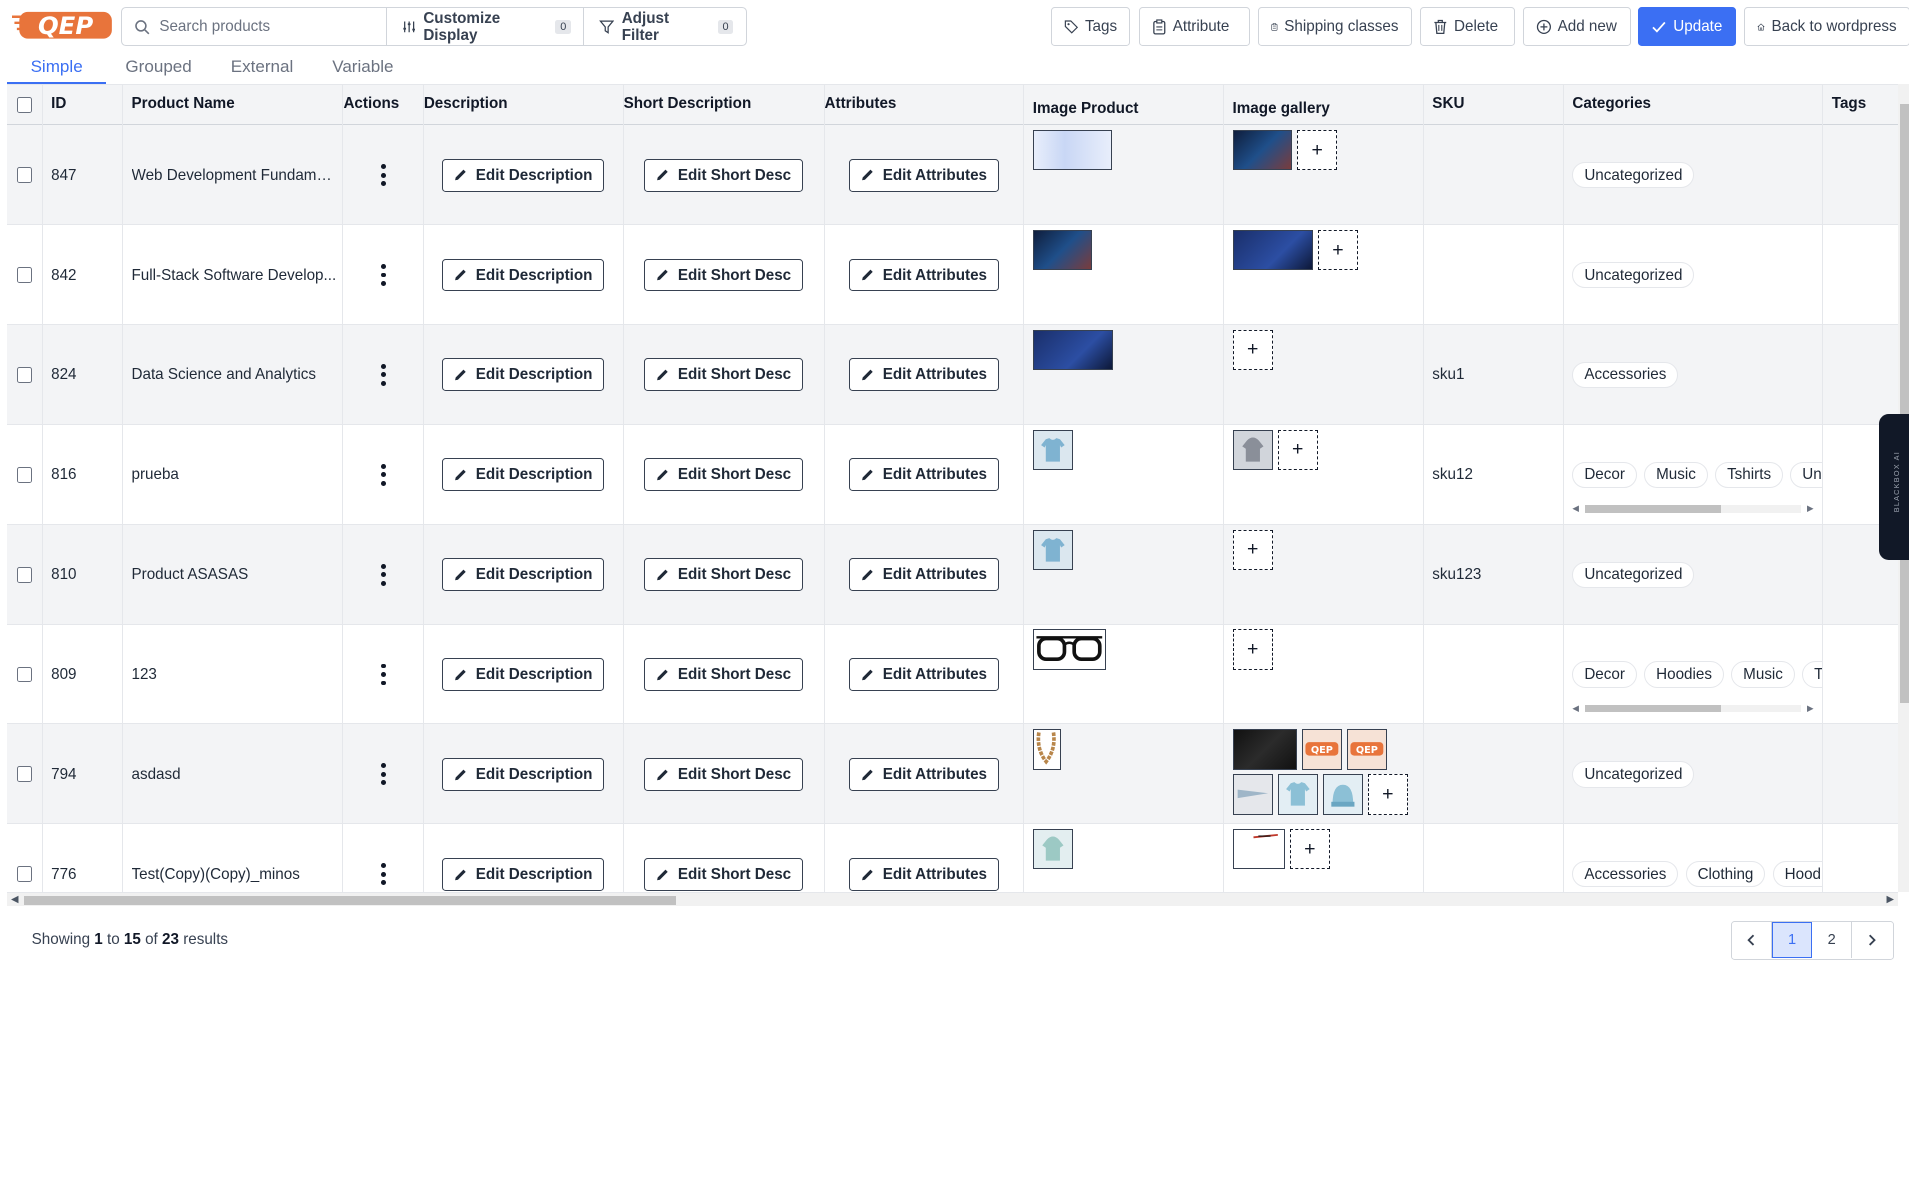  Describe the element at coordinates (1751, 940) in the screenshot. I see `previous-page-button` at that location.